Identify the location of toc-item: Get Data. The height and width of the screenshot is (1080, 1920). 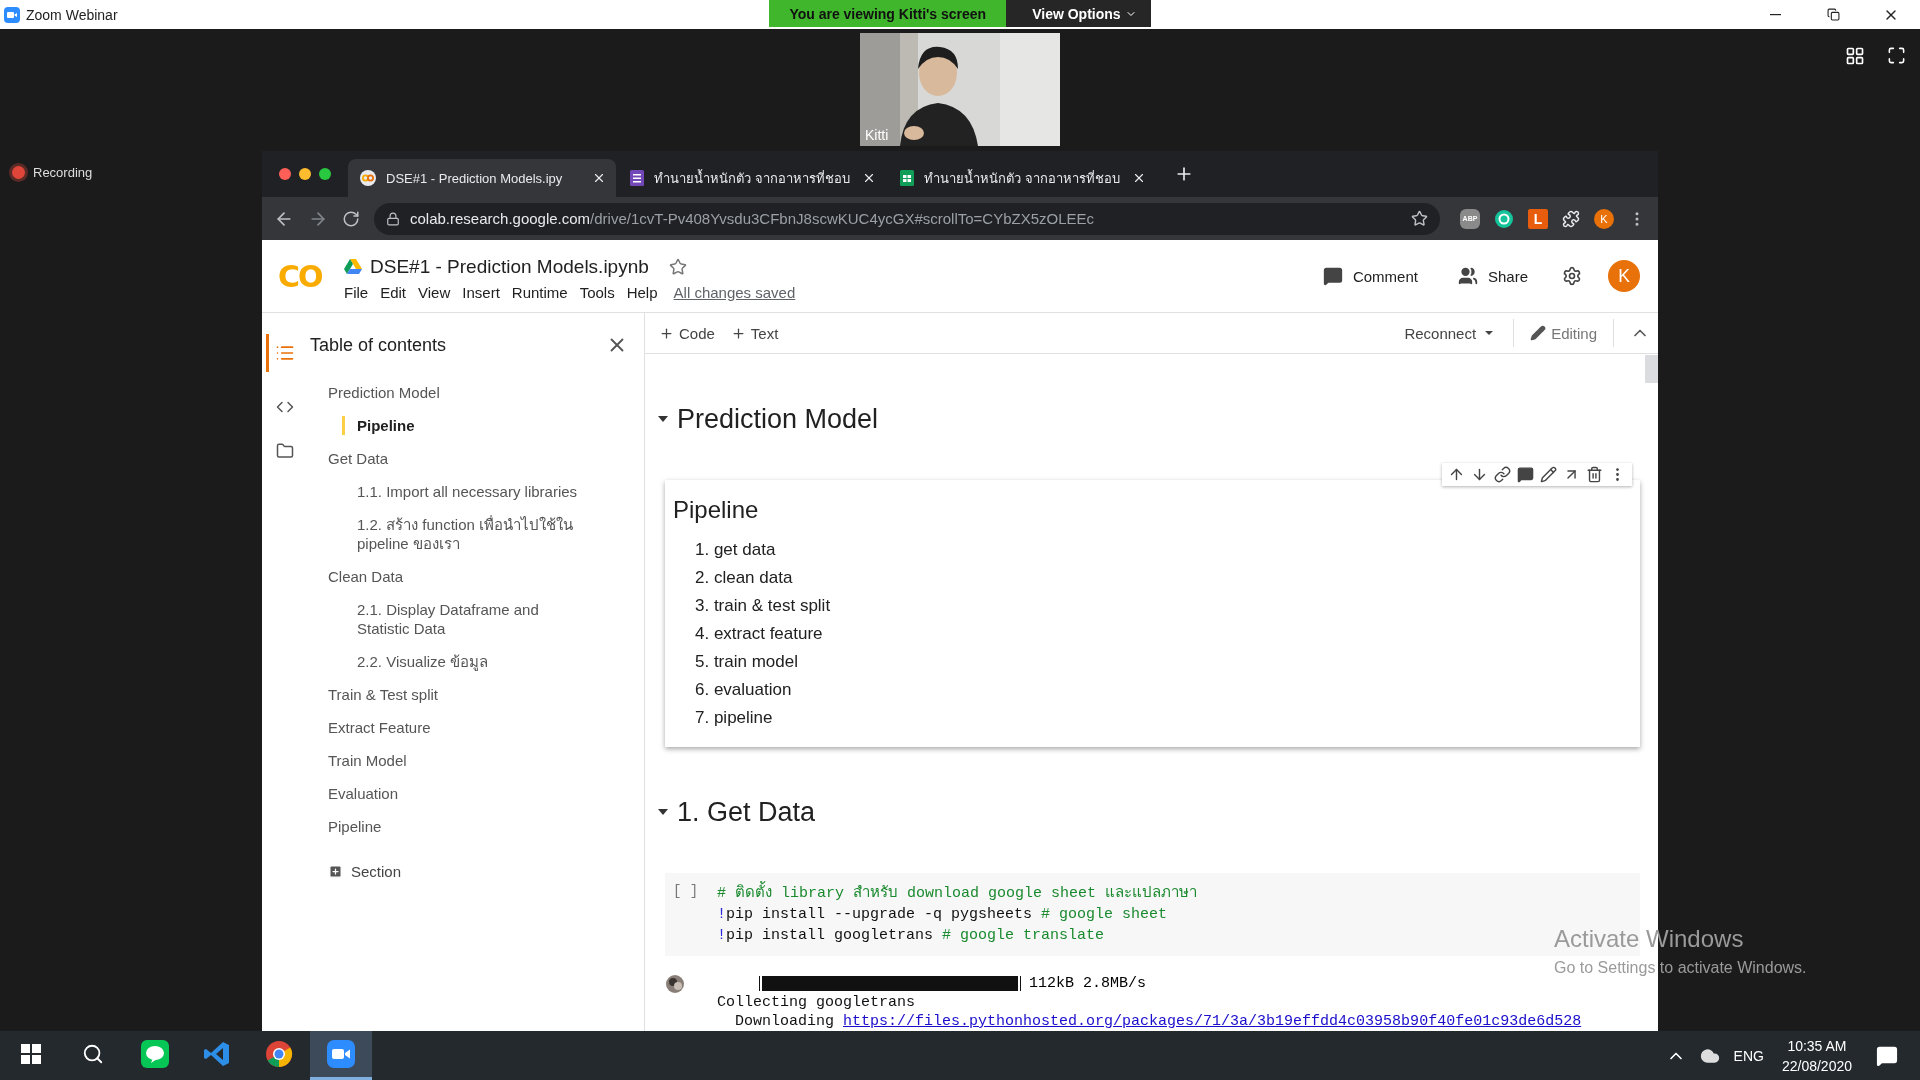
(458, 458).